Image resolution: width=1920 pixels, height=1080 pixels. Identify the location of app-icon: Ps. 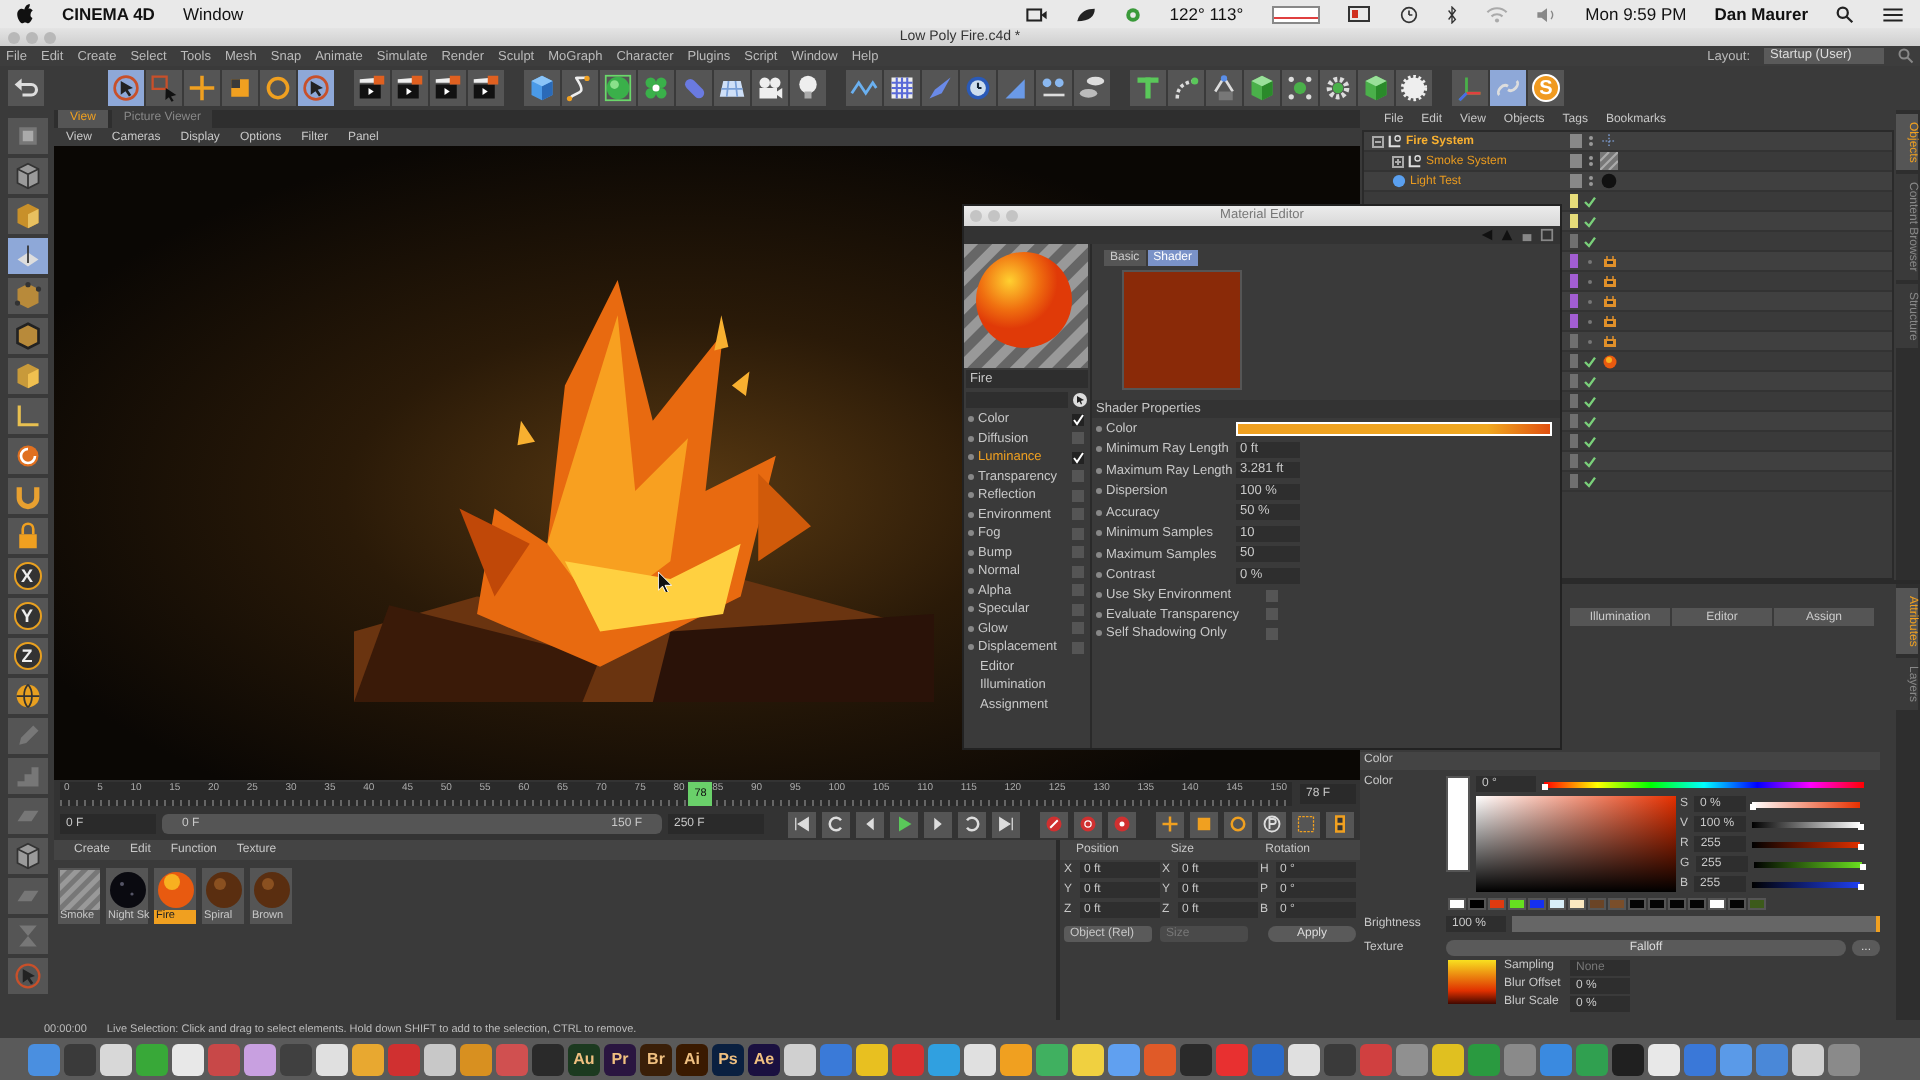
(728, 1059).